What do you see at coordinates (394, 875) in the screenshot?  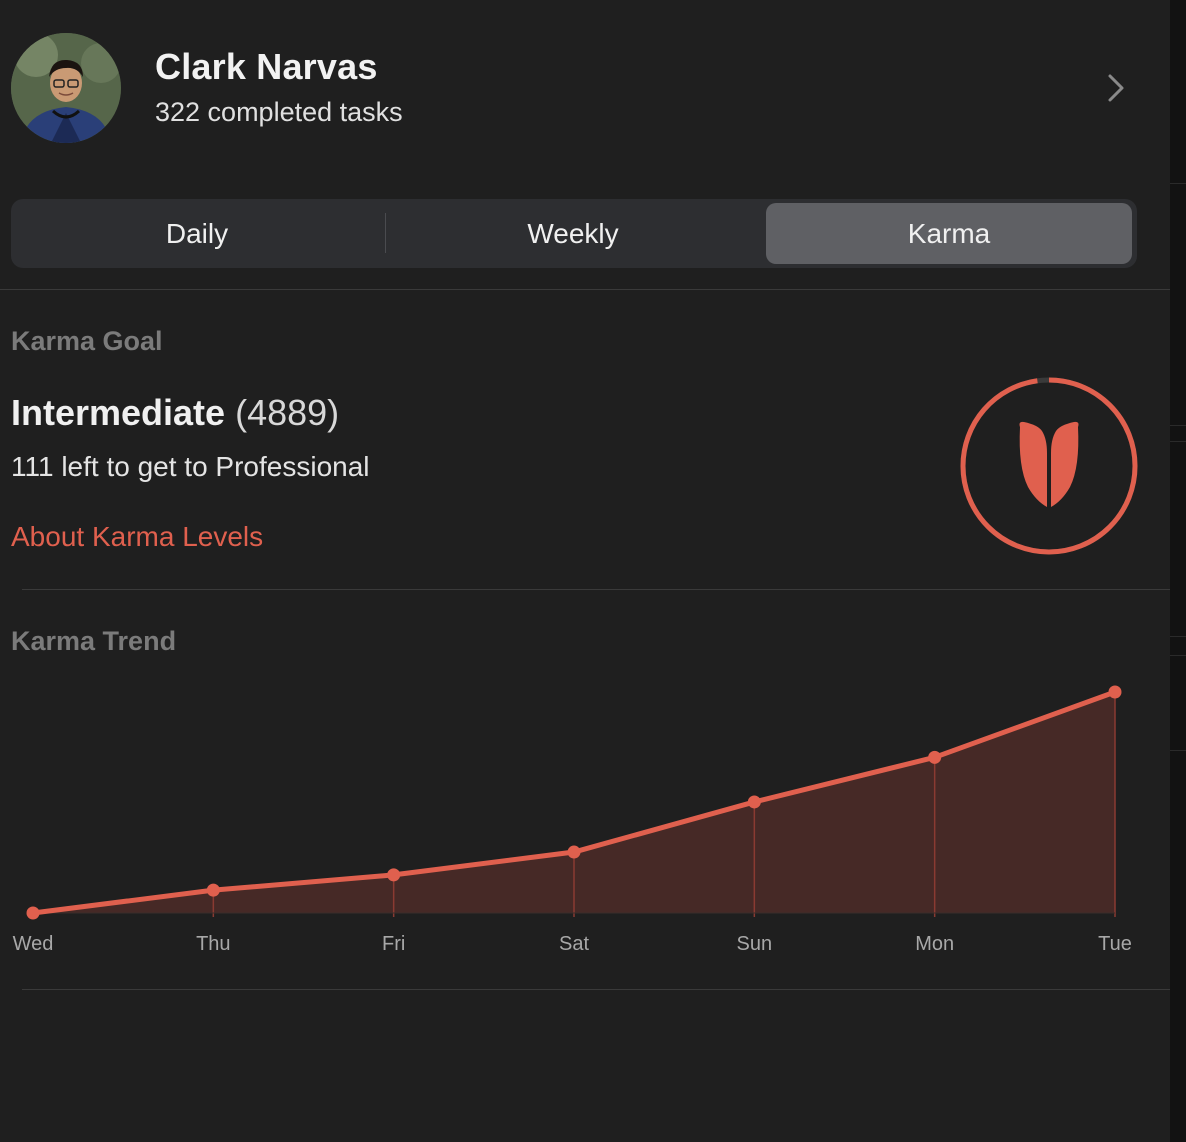 I see `trend-point-fri` at bounding box center [394, 875].